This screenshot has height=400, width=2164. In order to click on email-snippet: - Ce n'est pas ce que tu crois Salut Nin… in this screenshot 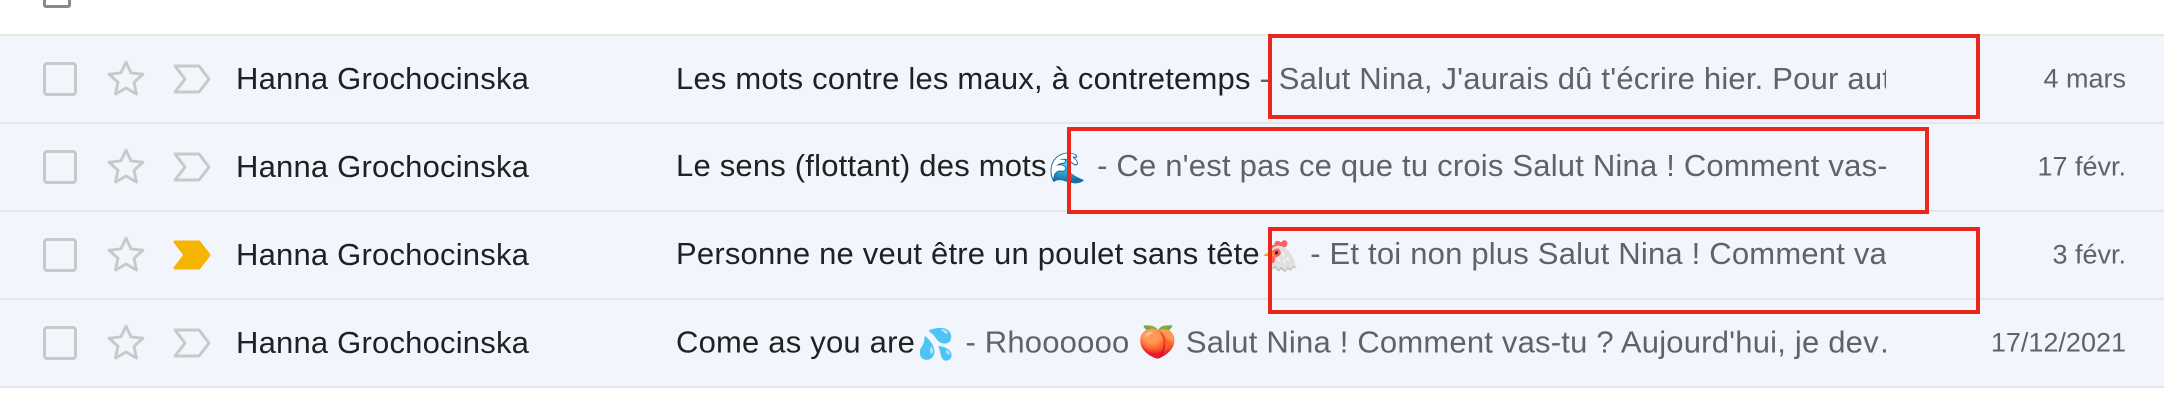, I will do `click(1487, 165)`.